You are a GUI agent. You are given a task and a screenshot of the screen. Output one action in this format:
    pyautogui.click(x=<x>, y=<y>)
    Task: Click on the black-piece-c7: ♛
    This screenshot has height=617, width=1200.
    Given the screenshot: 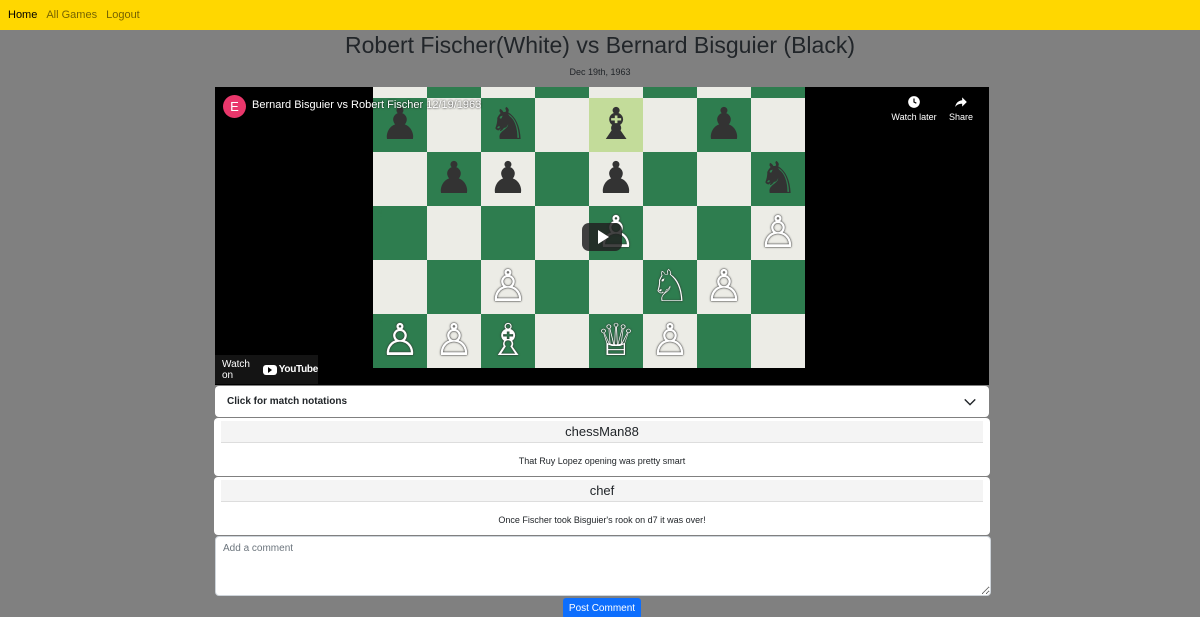 What is the action you would take?
    pyautogui.click(x=507, y=92)
    